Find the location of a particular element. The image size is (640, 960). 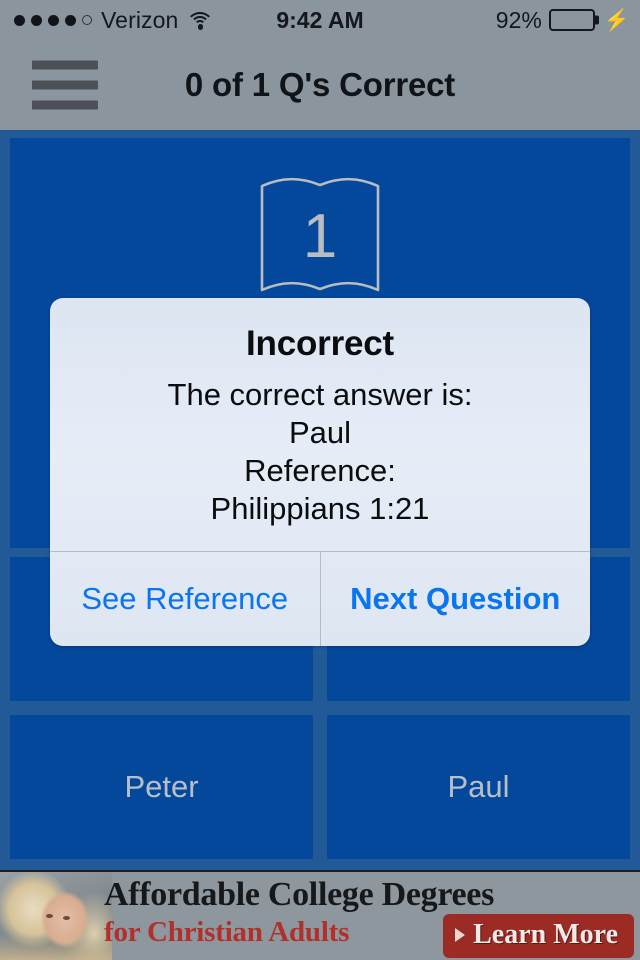

navigation-bar: 0 of 1 Q's Correct is located at coordinates (320, 85).